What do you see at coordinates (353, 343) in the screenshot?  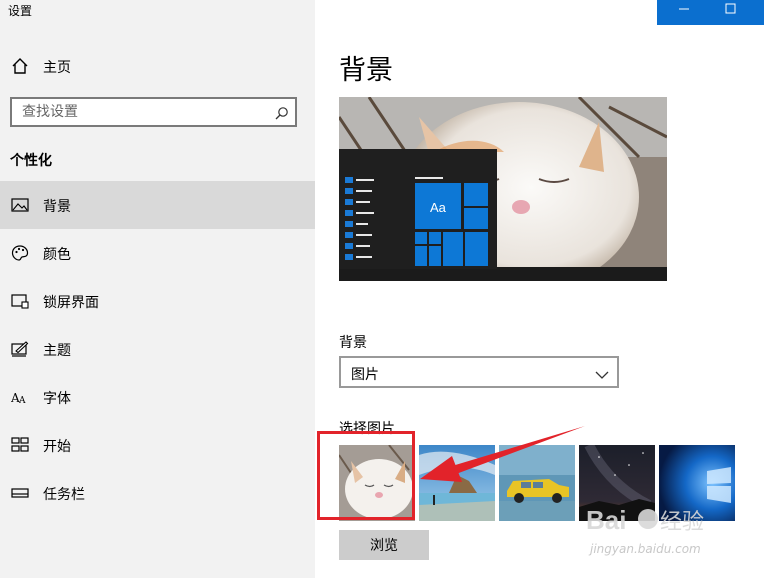 I see `background-label: 背景` at bounding box center [353, 343].